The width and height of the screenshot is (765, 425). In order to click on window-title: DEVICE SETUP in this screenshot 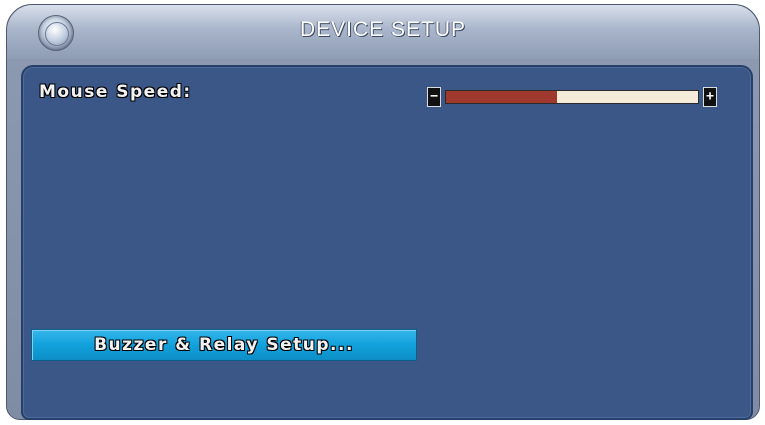, I will do `click(383, 29)`.